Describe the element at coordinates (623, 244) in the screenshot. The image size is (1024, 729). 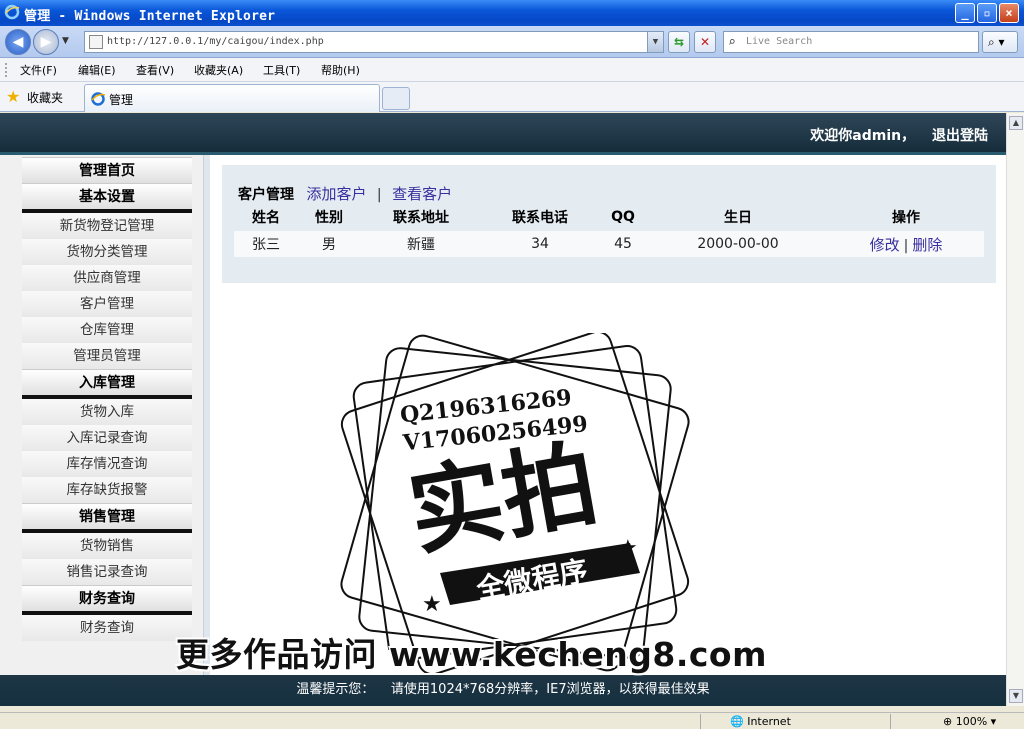
I see `cell-qq: 45` at that location.